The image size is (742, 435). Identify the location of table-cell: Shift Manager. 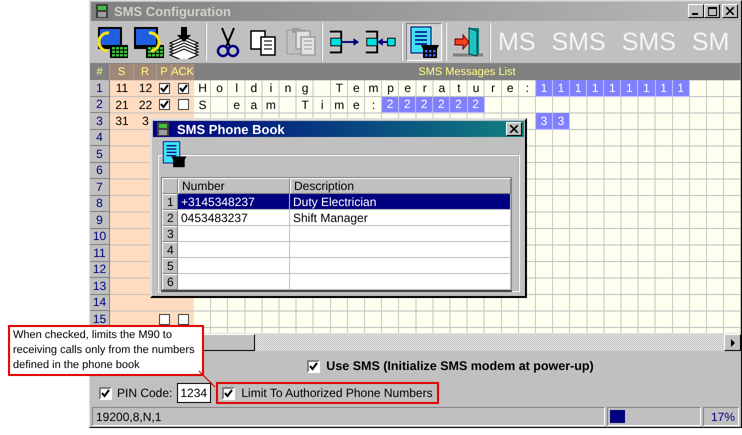
(400, 218).